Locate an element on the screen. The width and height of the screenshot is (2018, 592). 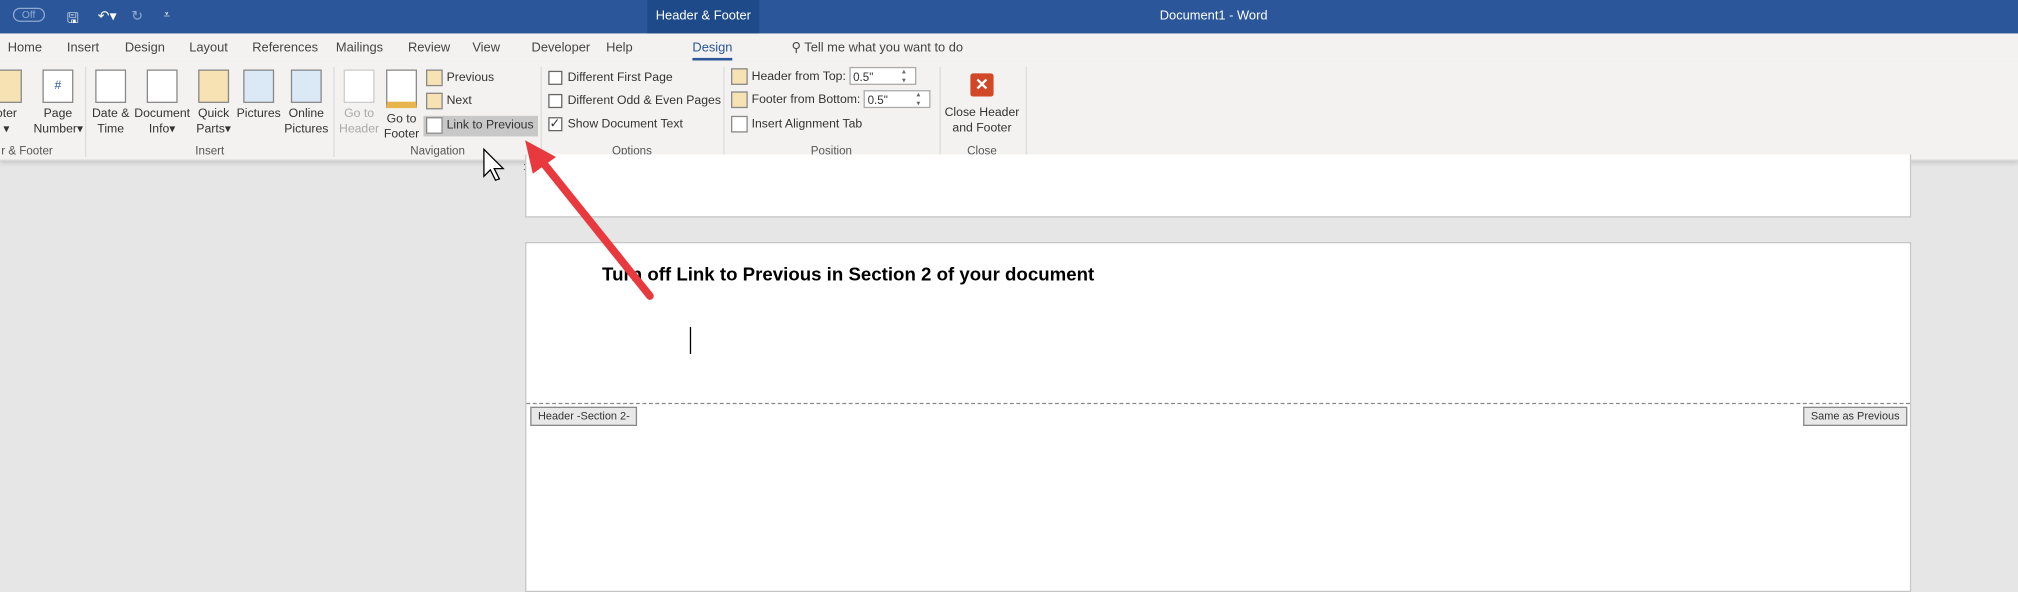
mouse-pointer-icon is located at coordinates (494, 164).